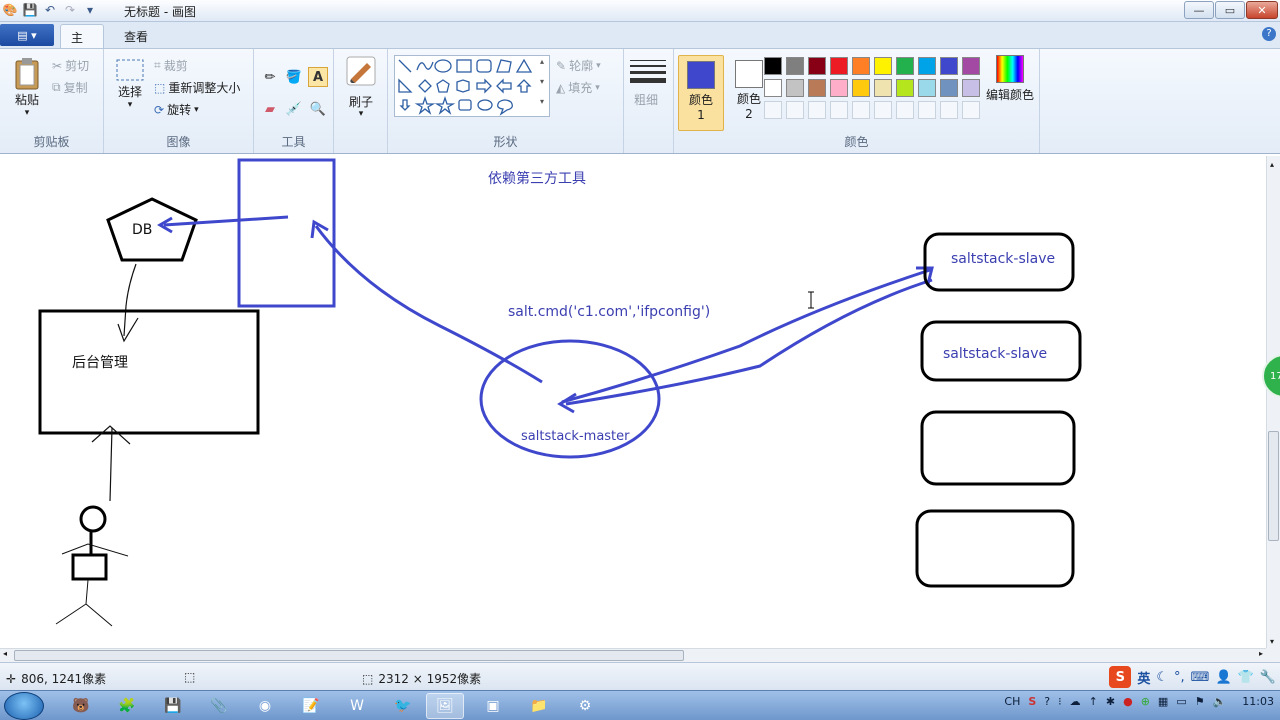 Image resolution: width=1280 pixels, height=720 pixels. What do you see at coordinates (542, 61) in the screenshot?
I see `shapes-scroll-up-icon: ▴` at bounding box center [542, 61].